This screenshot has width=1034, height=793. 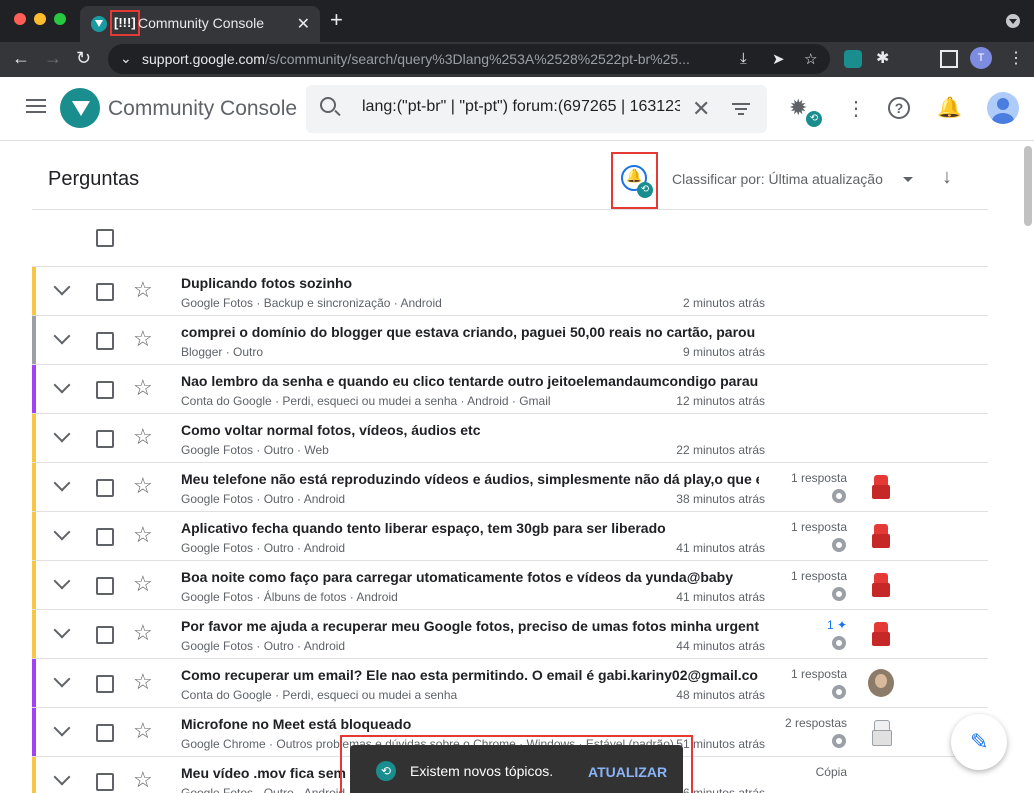 What do you see at coordinates (1016, 59) in the screenshot?
I see `browser-menu-icon: ⋮` at bounding box center [1016, 59].